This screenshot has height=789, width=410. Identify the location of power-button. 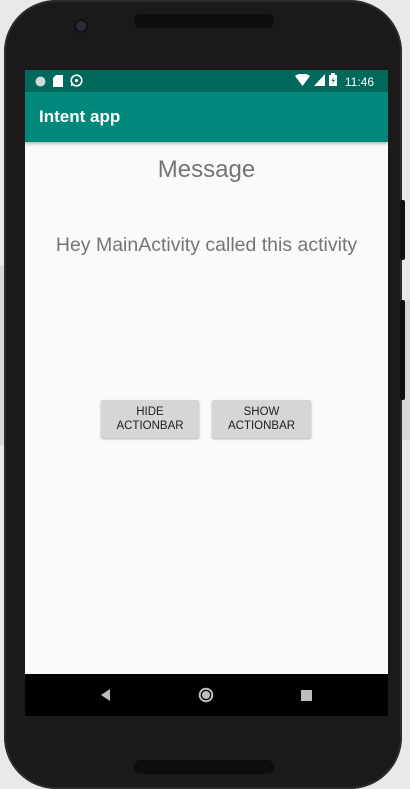
(402, 350).